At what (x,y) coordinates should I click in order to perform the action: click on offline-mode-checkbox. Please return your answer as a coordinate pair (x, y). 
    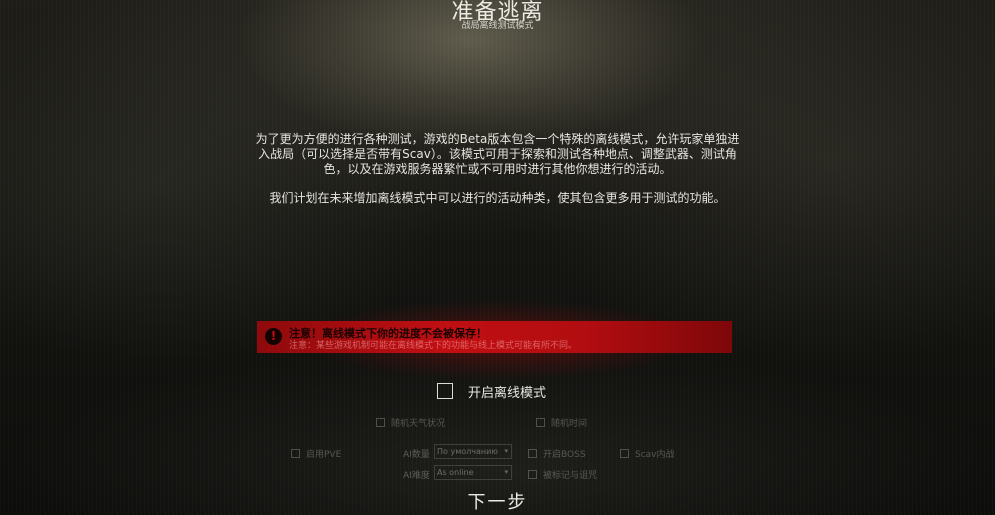
    Looking at the image, I should click on (445, 391).